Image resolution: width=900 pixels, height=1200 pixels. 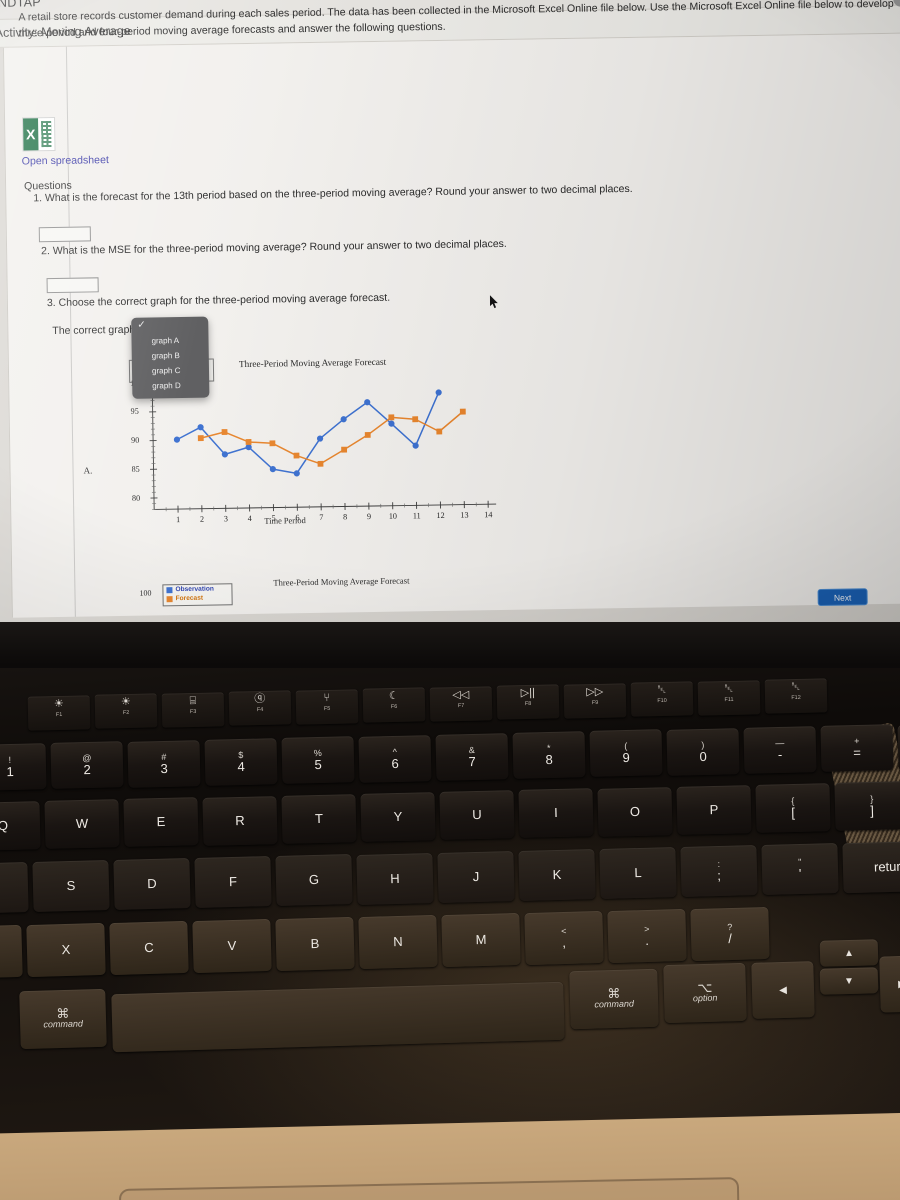 What do you see at coordinates (65, 160) in the screenshot?
I see `open-spreadsheet-link: Open spreadsheet` at bounding box center [65, 160].